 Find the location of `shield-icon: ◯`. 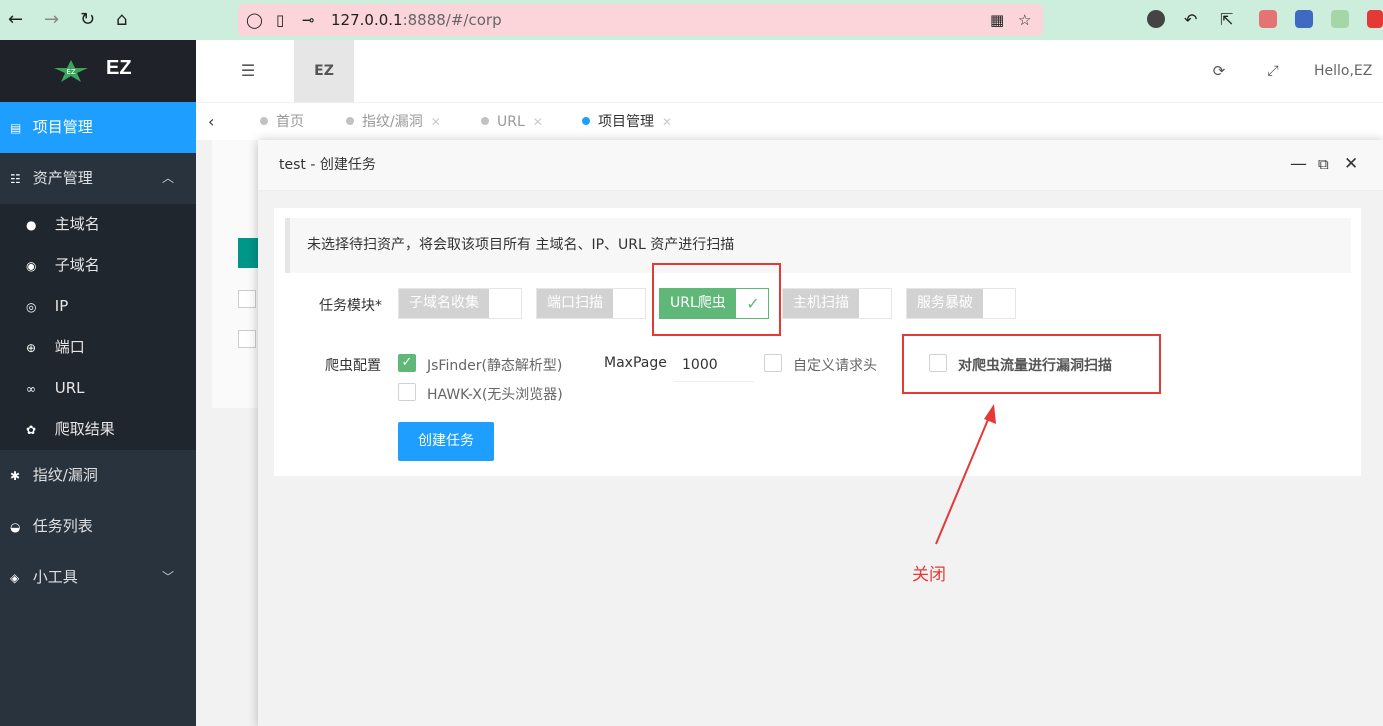

shield-icon: ◯ is located at coordinates (254, 20).